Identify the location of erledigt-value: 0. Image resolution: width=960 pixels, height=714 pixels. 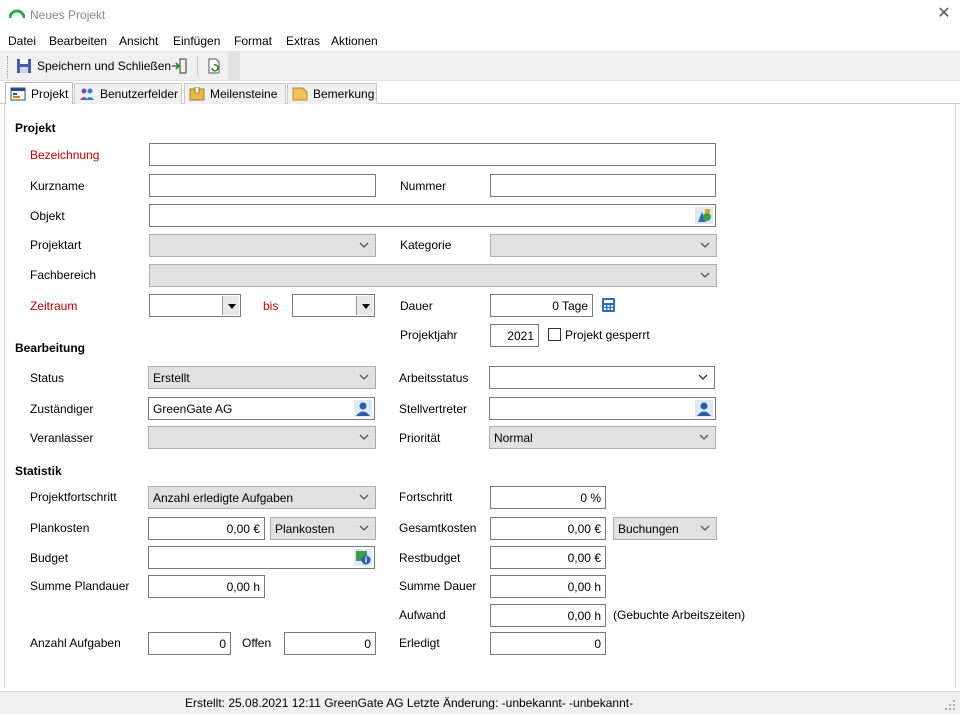
(597, 644).